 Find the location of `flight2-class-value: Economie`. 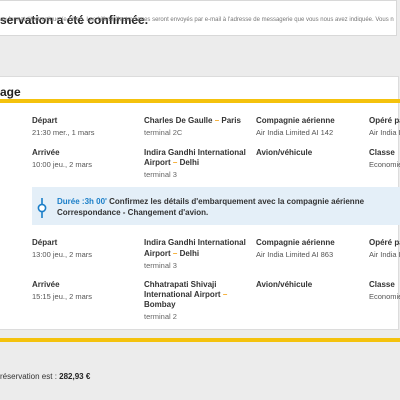

flight2-class-value: Economie is located at coordinates (384, 296).